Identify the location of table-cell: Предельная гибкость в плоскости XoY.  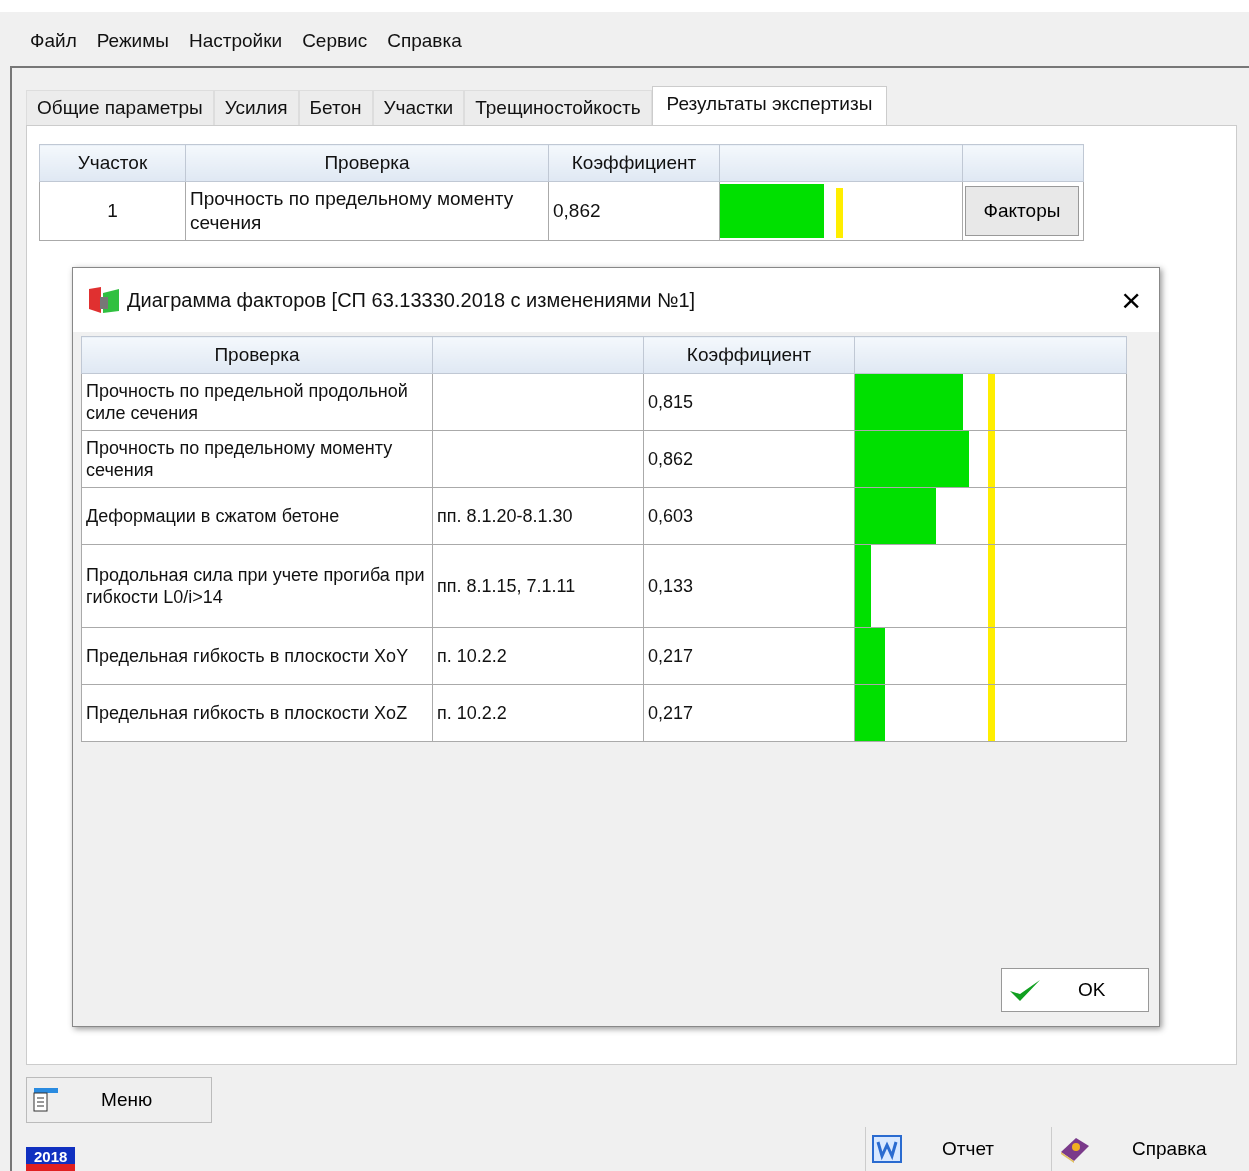
(257, 656).